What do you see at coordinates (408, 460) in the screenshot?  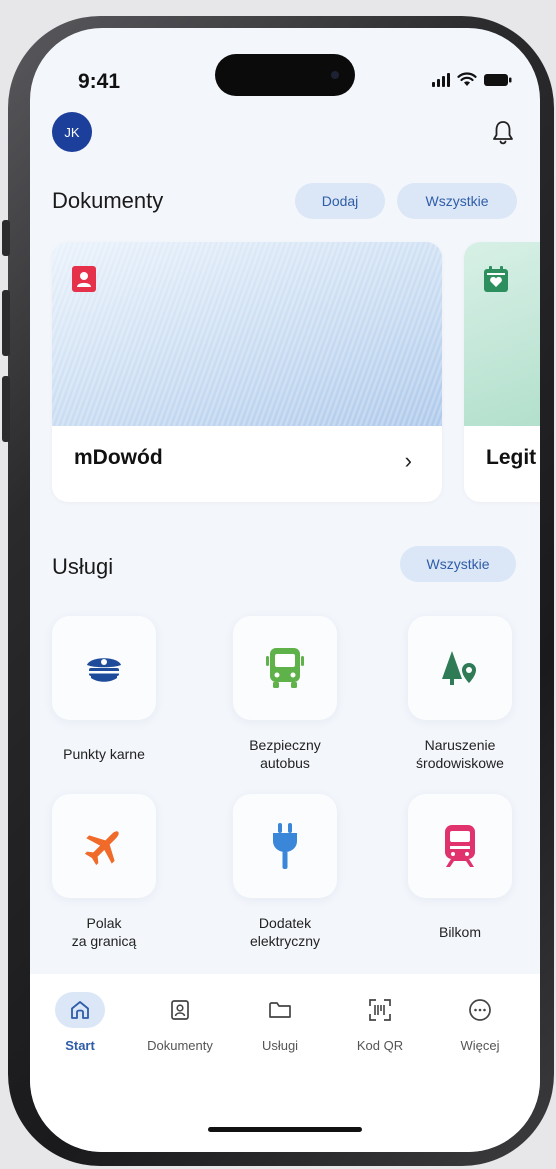 I see `chevron-right-icon: ›` at bounding box center [408, 460].